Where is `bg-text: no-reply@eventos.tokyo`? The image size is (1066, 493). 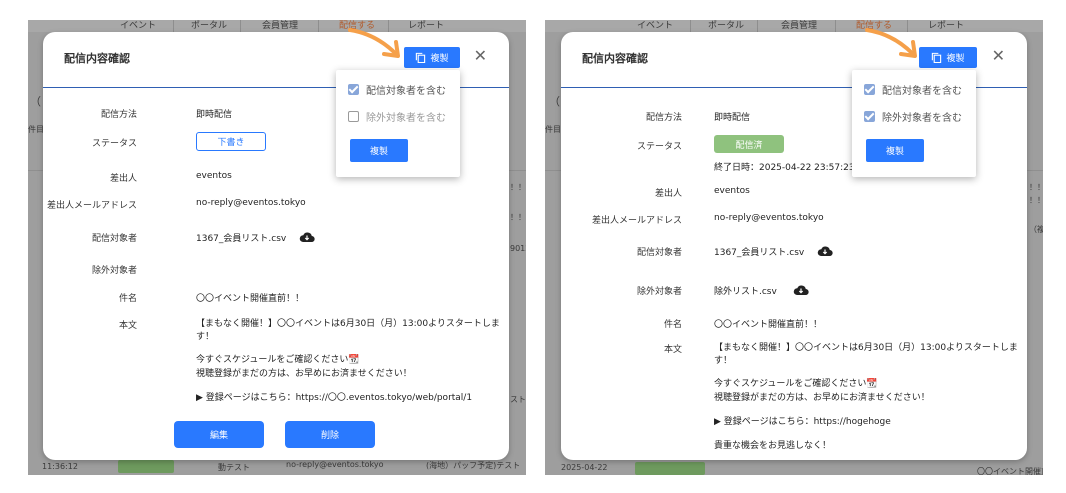
bg-text: no-reply@eventos.tokyo is located at coordinates (335, 464).